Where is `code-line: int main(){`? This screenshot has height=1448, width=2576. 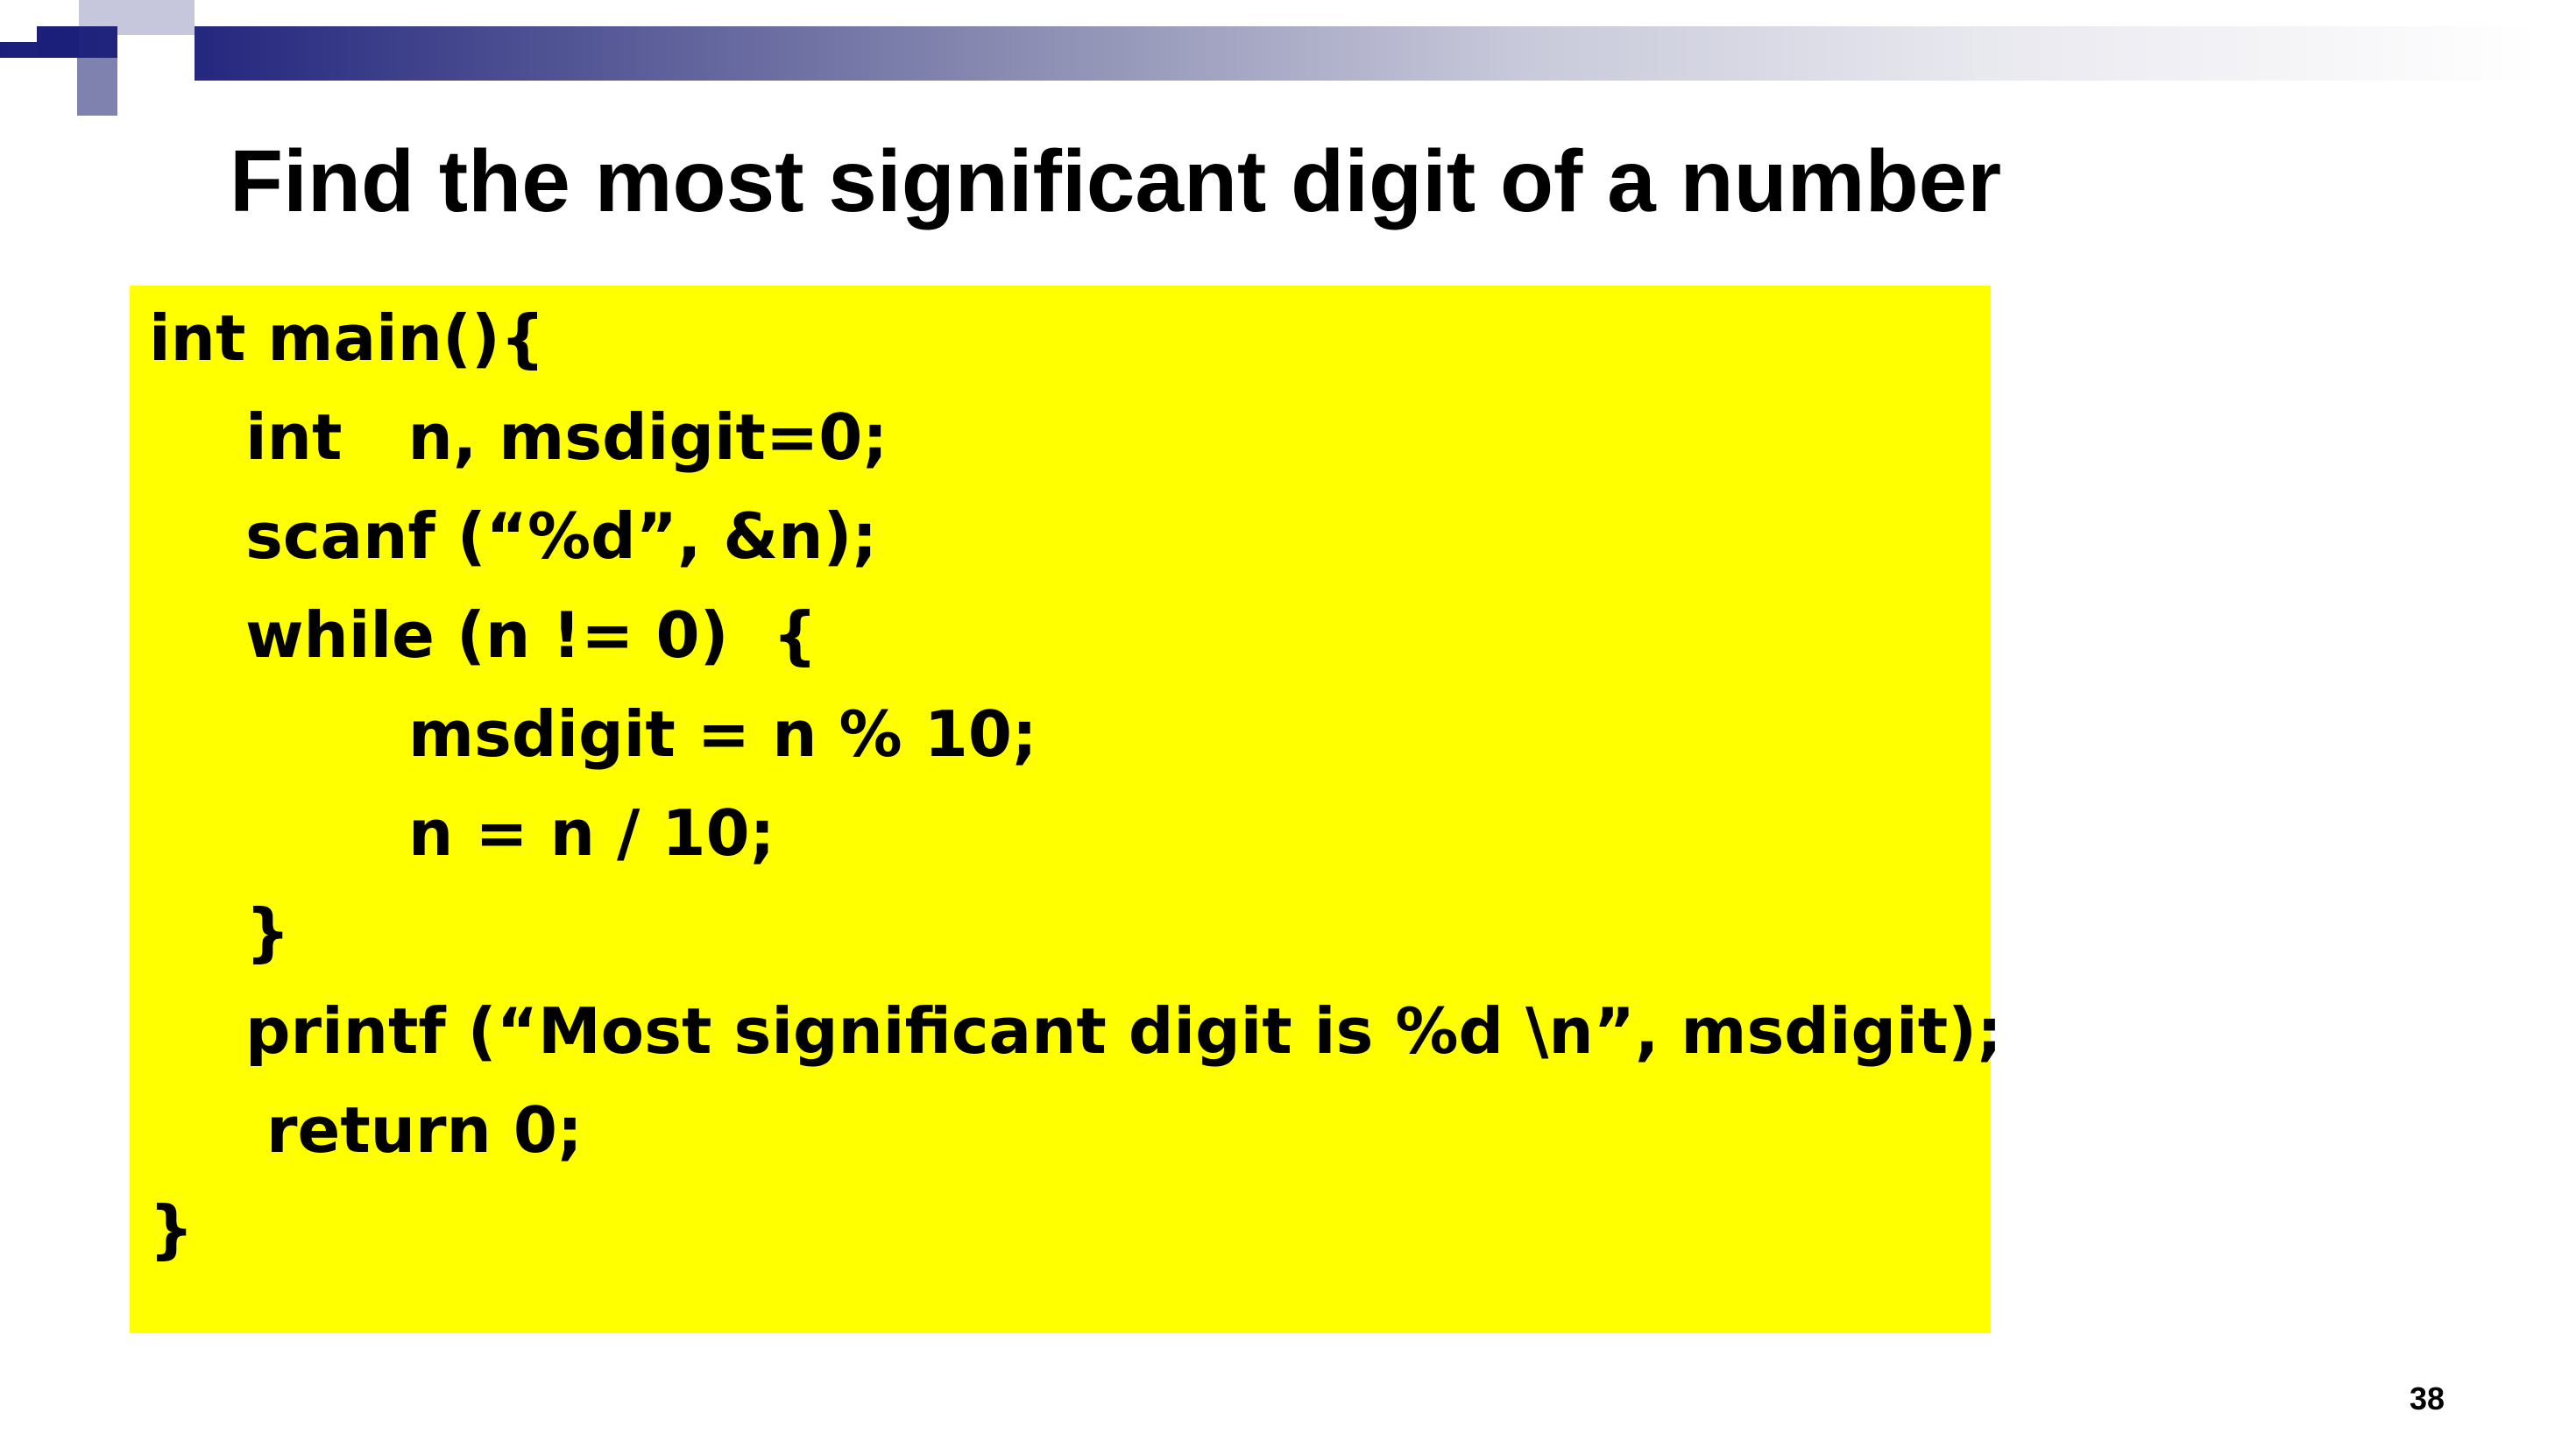
code-line: int main(){ is located at coordinates (347, 338).